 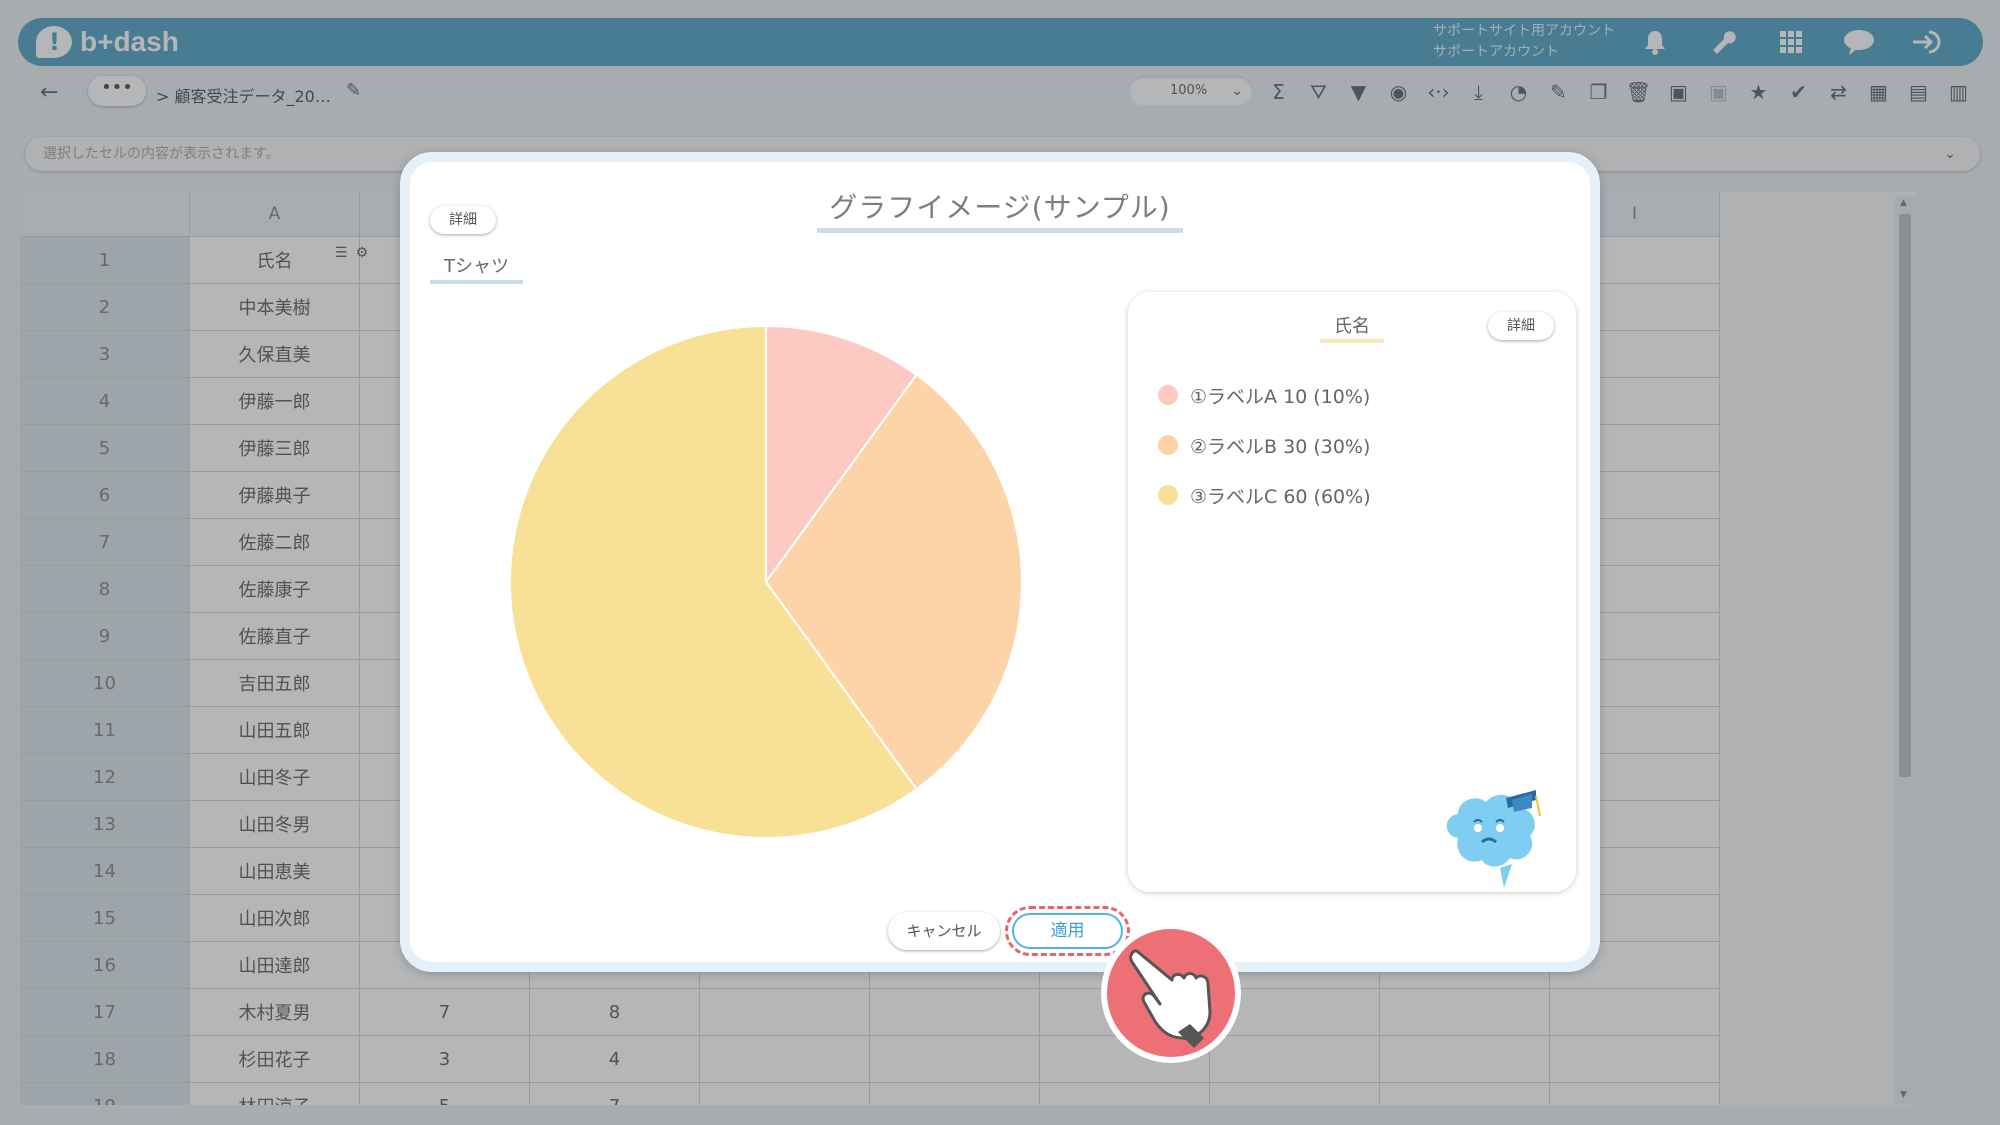 I want to click on legend-item: ③ラベルC 60 (60%), so click(x=1264, y=495).